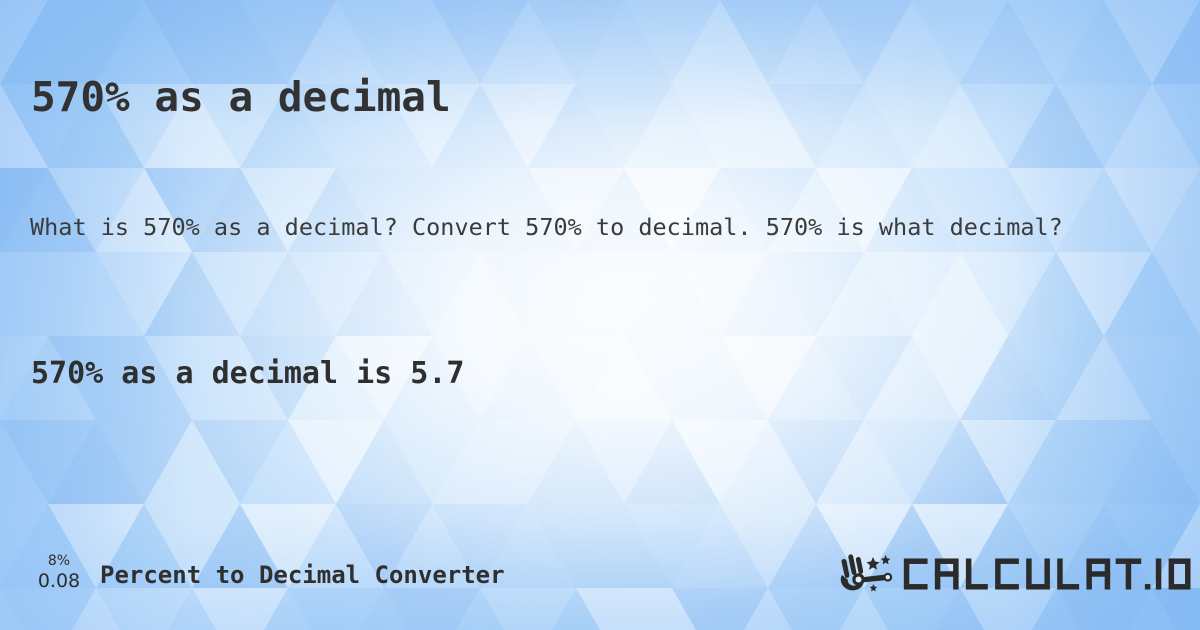 This screenshot has height=630, width=1200. What do you see at coordinates (59, 561) in the screenshot?
I see `percent-icon-top-value: 8%` at bounding box center [59, 561].